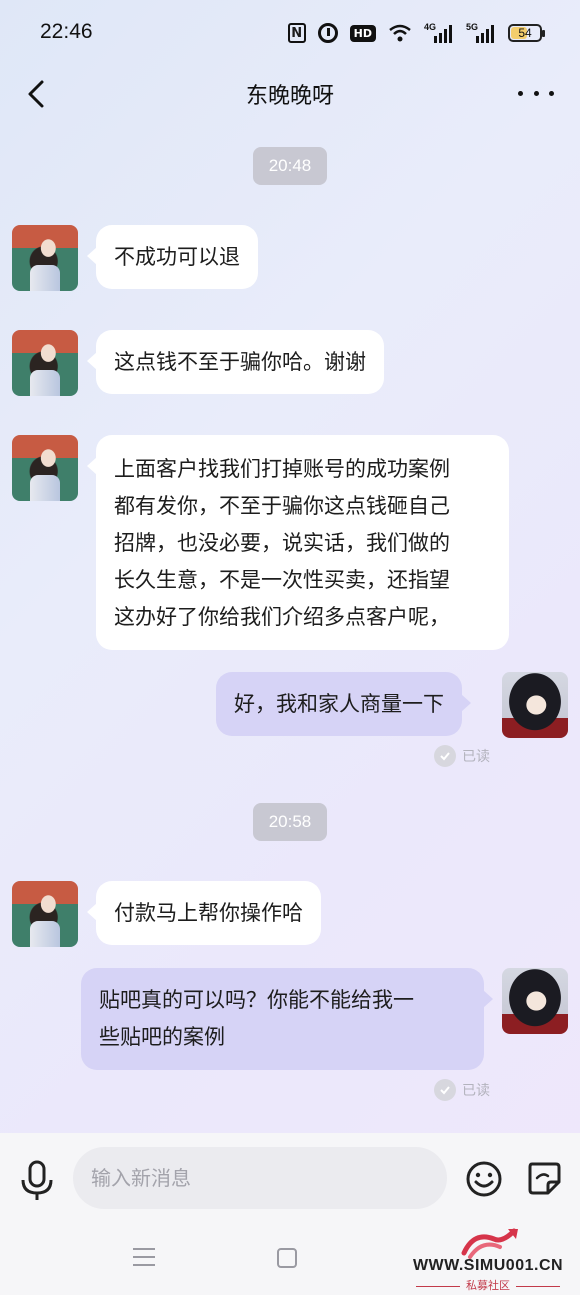  What do you see at coordinates (66, 31) in the screenshot?
I see `status-time: 22:46` at bounding box center [66, 31].